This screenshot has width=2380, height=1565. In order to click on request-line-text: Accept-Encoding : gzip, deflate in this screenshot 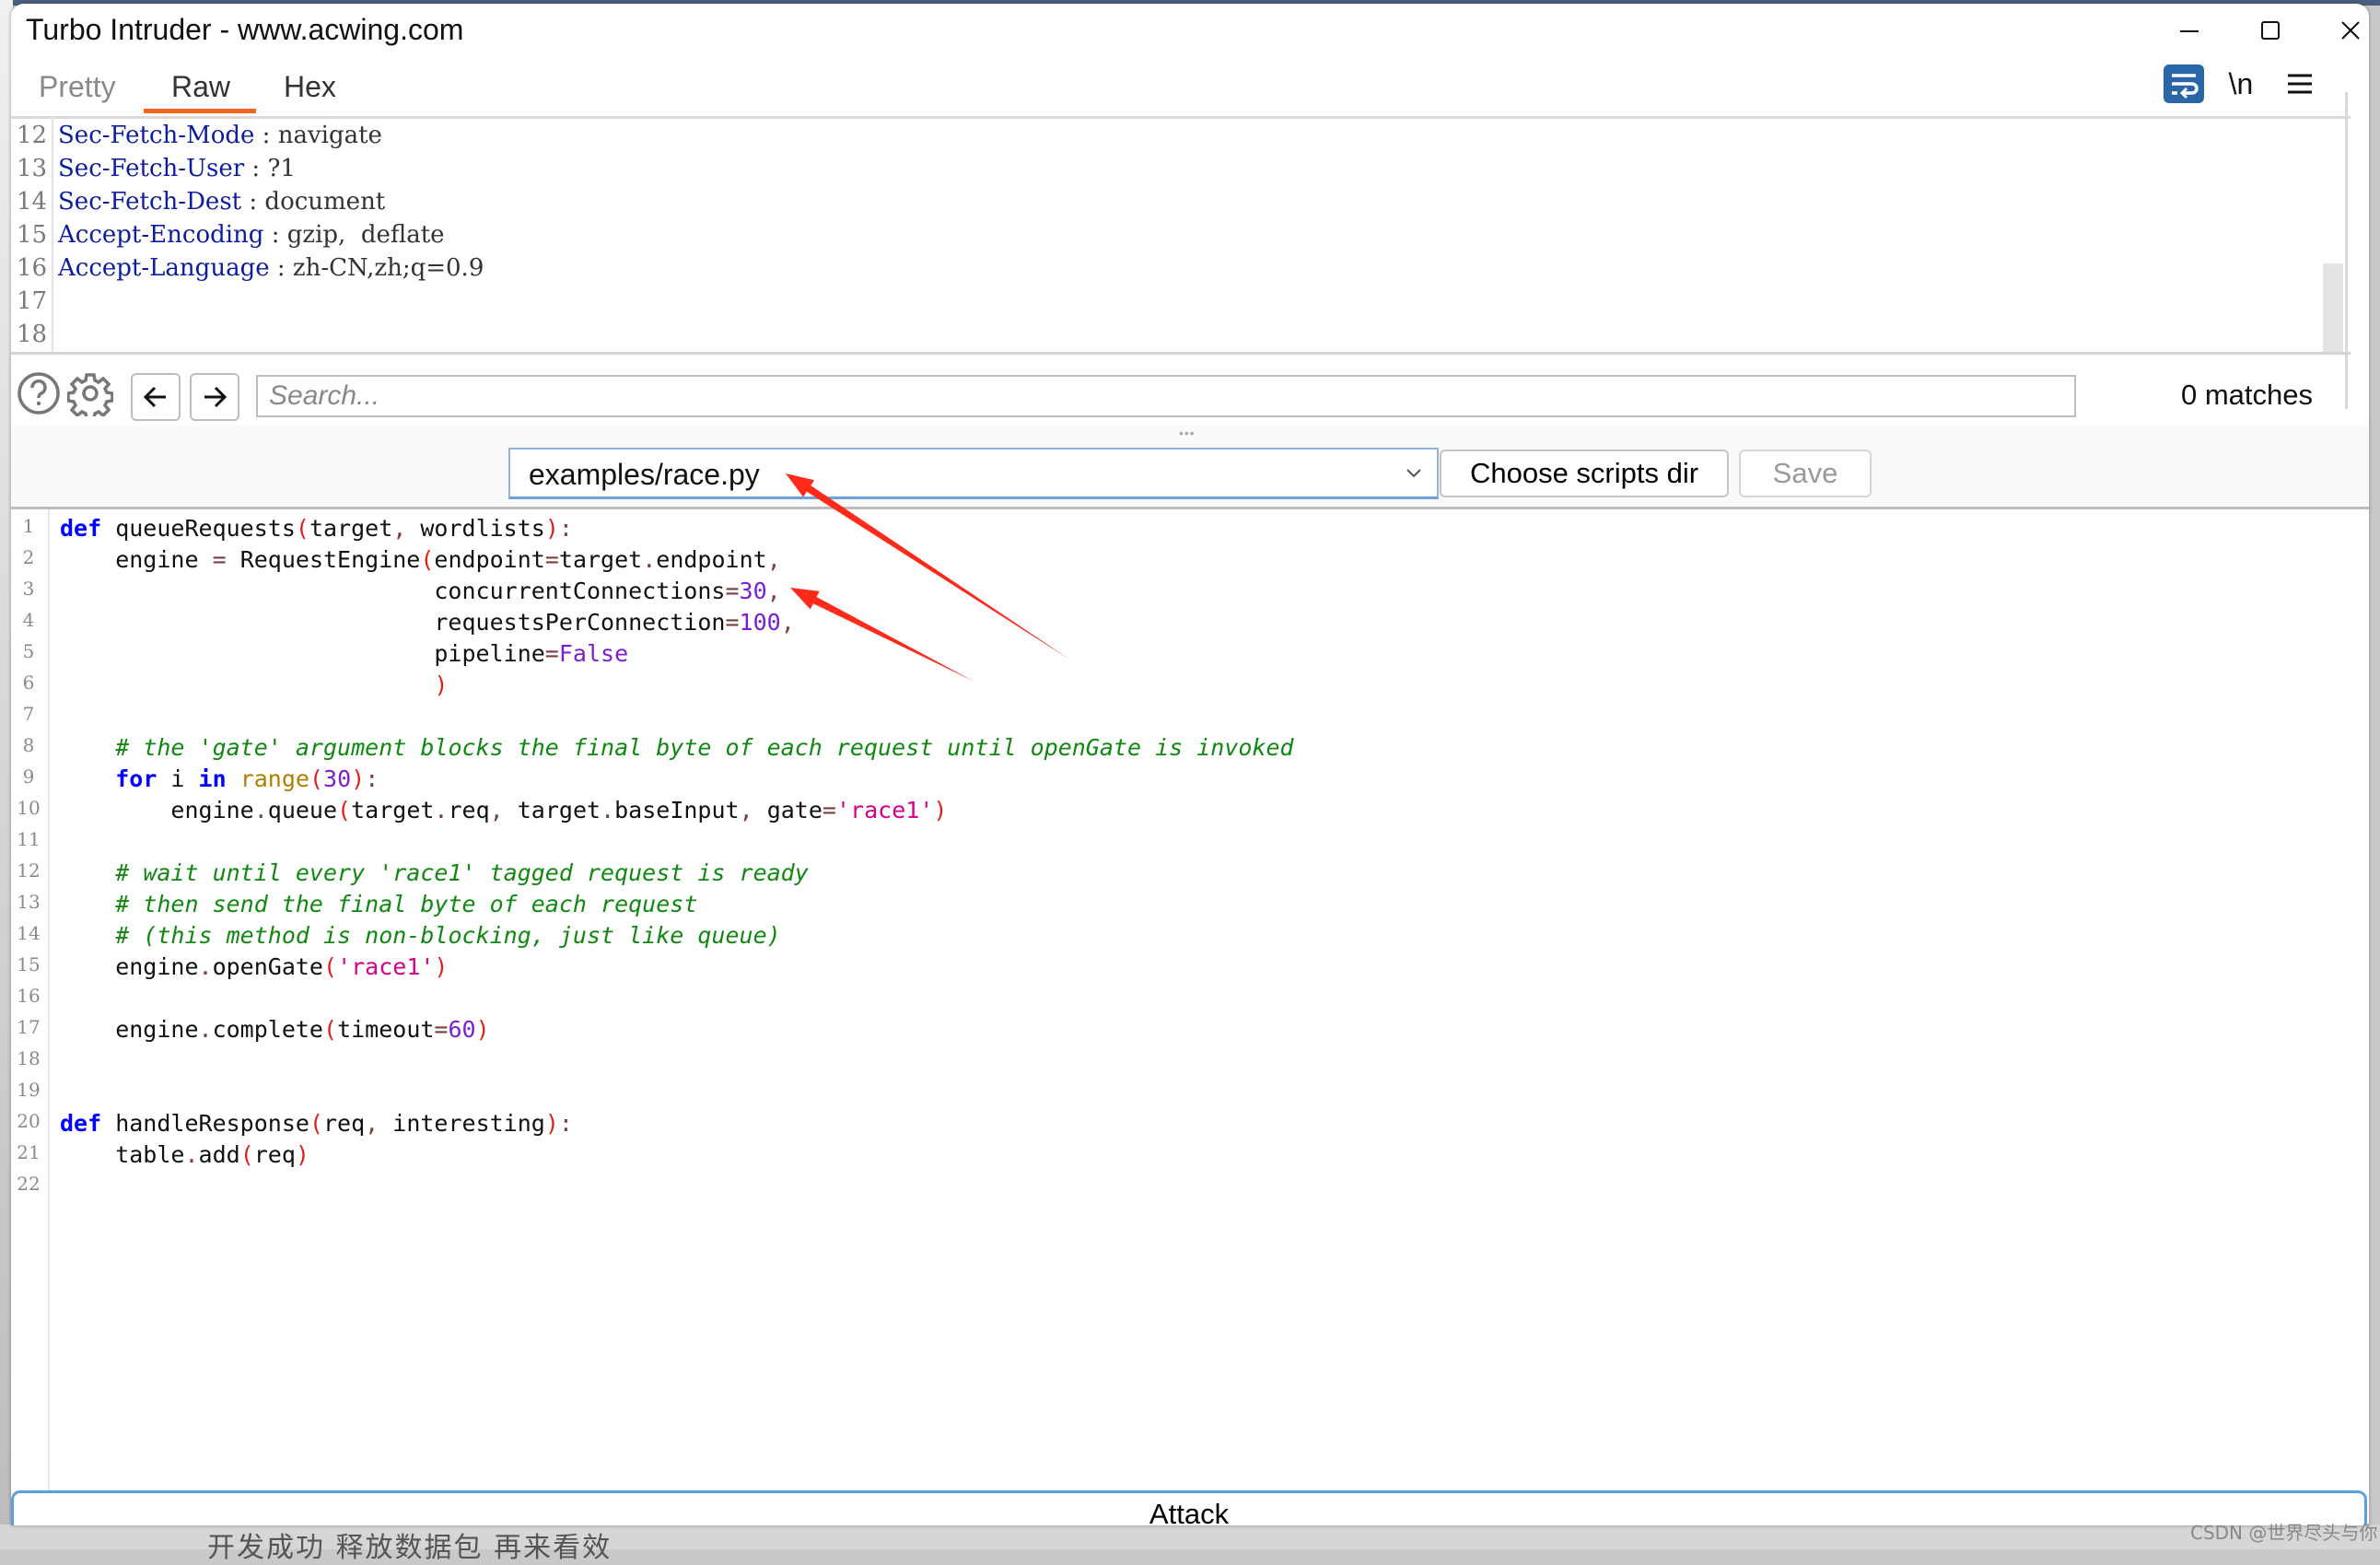, I will do `click(251, 235)`.